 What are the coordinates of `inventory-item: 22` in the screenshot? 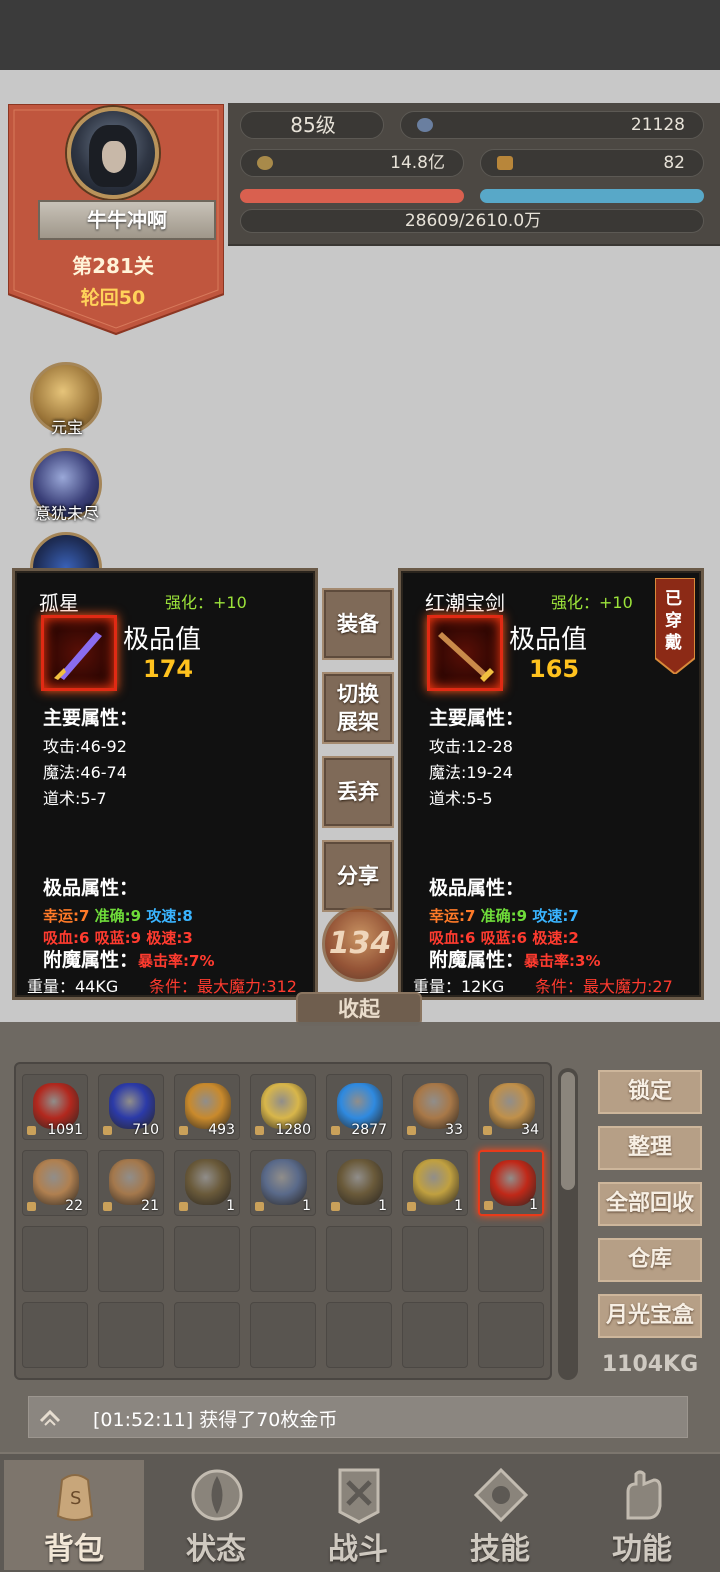 It's located at (55, 1183).